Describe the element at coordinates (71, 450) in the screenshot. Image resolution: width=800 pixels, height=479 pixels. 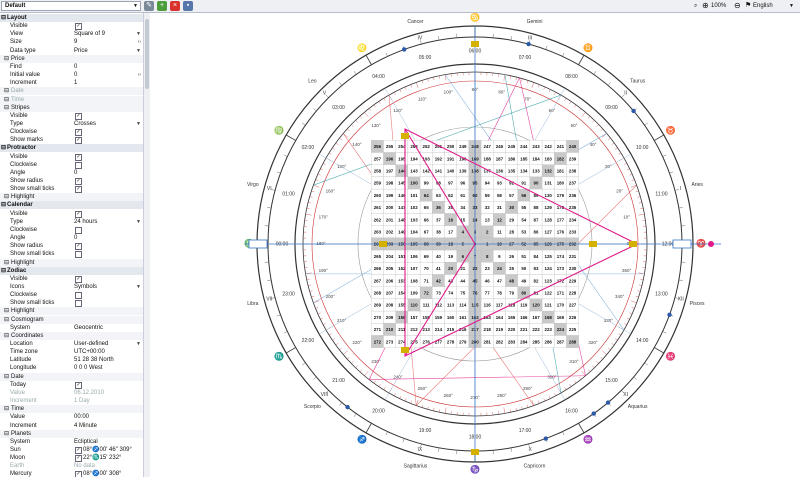
I see `property-row: Sun✓08°♐00' 46" 309°` at that location.